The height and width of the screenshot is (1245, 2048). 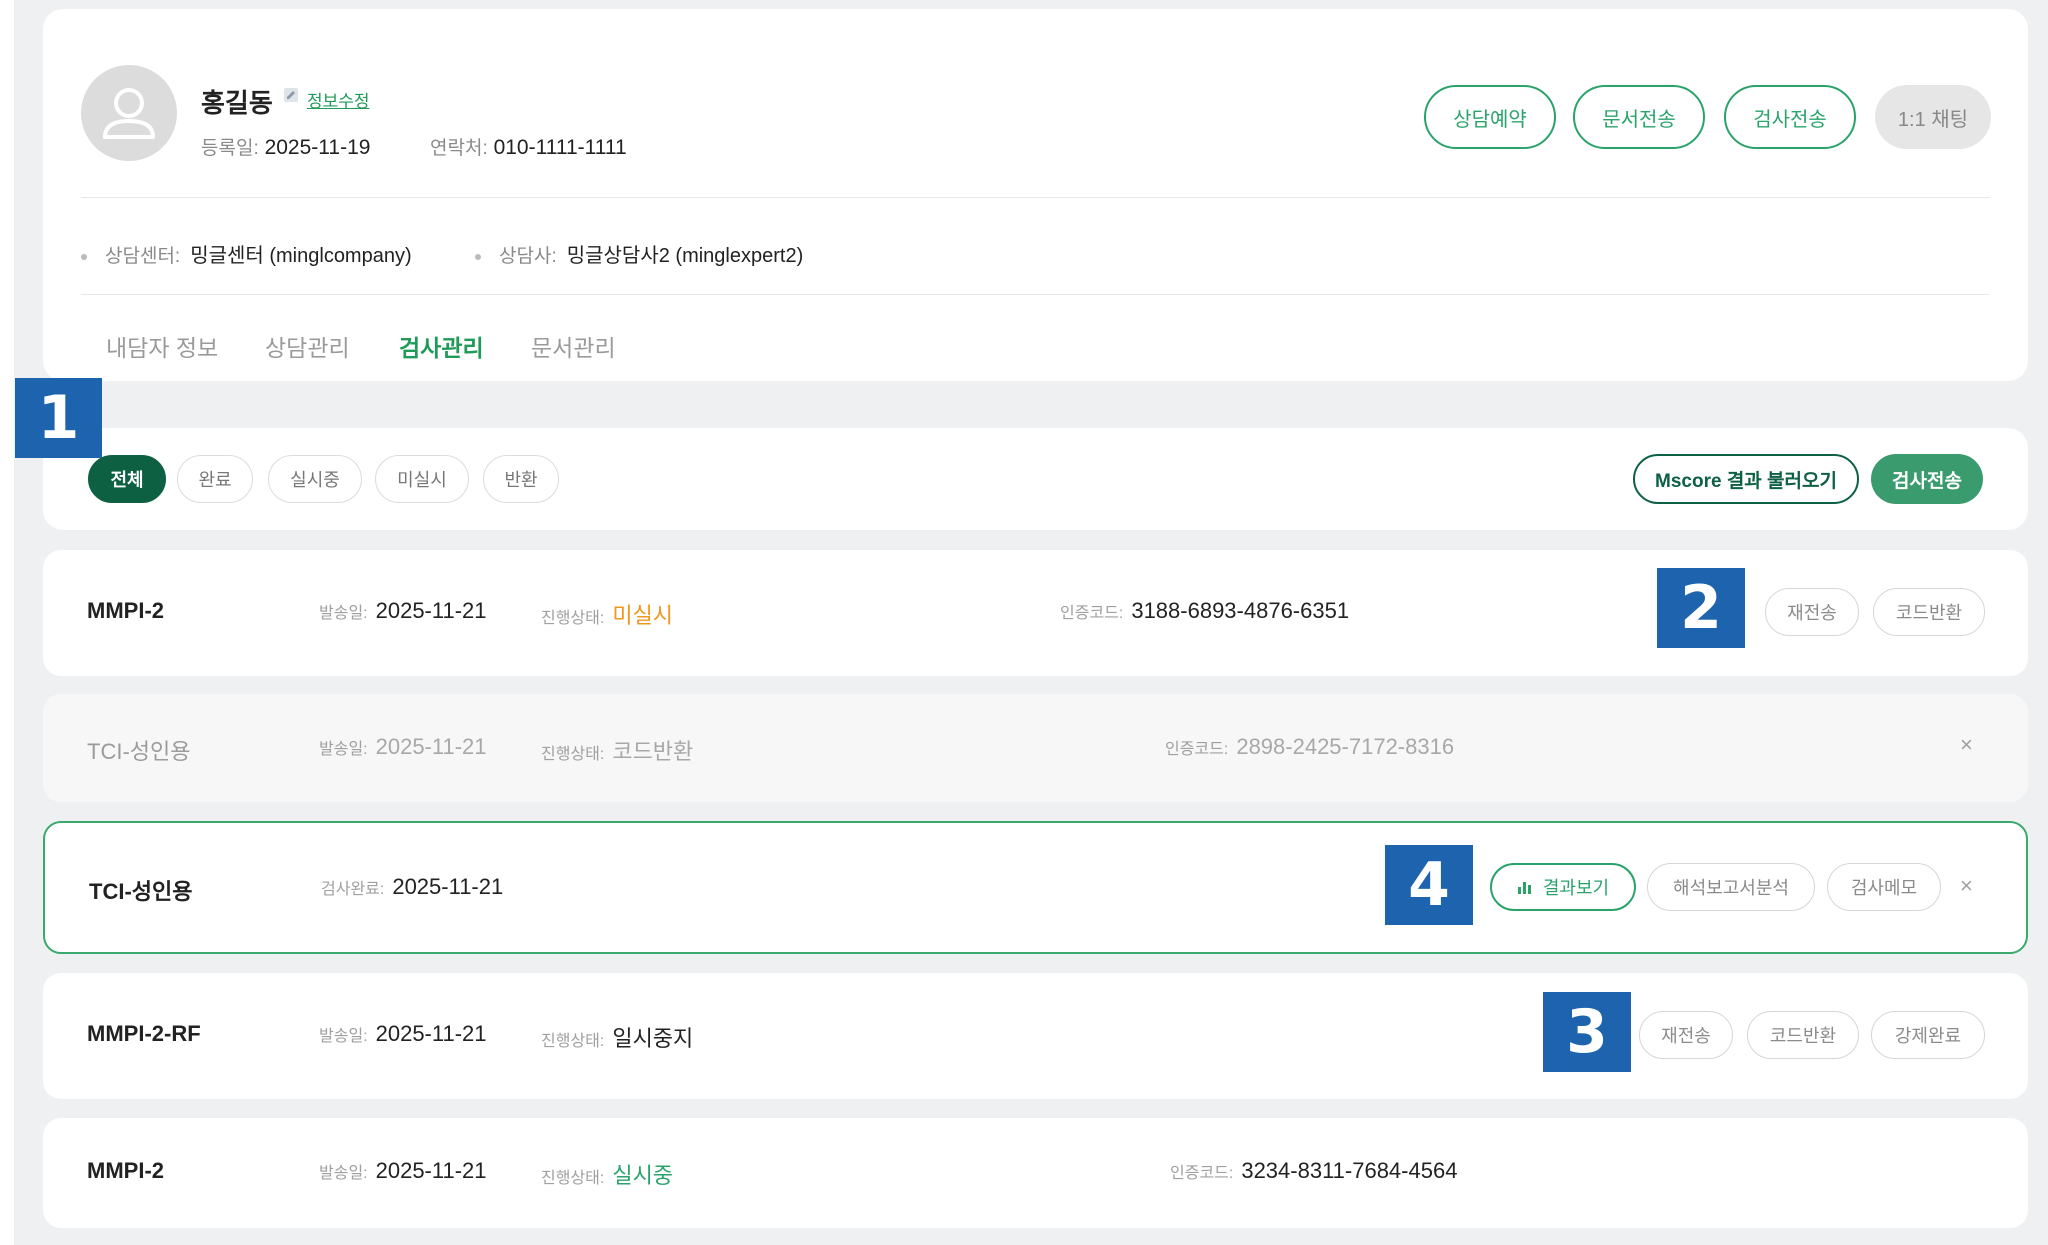 I want to click on test-filter-bar: 전체 완료 실시중 미실시 반환 Mscore 결과 불러오기 검사전송, so click(x=1035, y=479).